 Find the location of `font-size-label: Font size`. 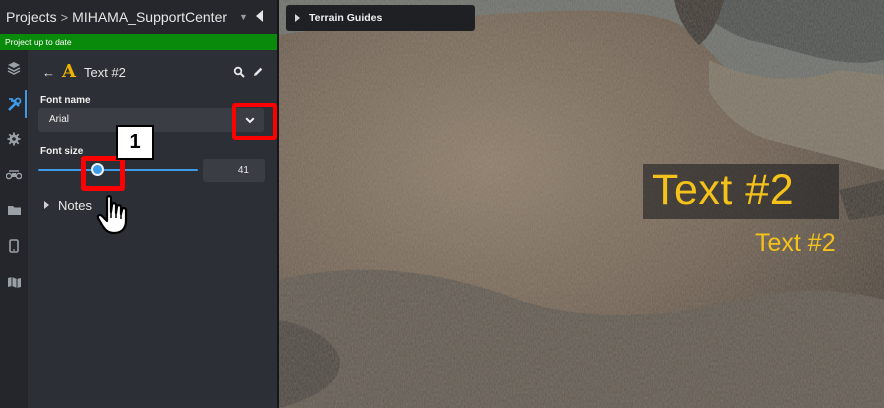

font-size-label: Font size is located at coordinates (62, 151).